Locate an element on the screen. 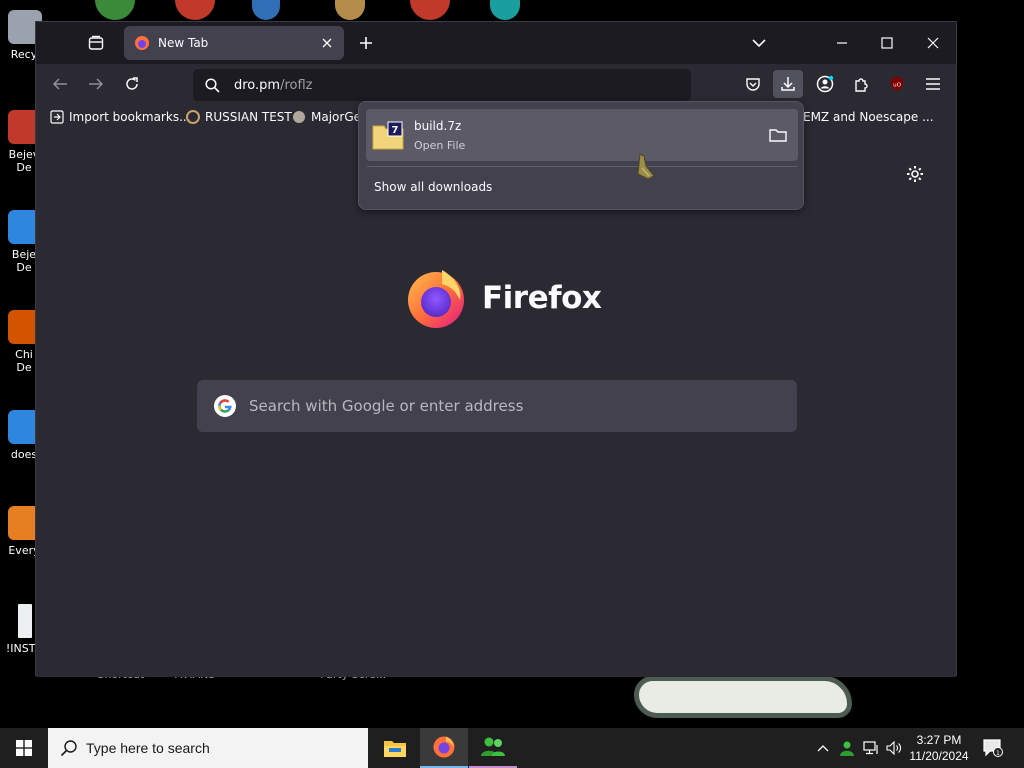 This screenshot has height=768, width=1024. user-icon is located at coordinates (847, 748).